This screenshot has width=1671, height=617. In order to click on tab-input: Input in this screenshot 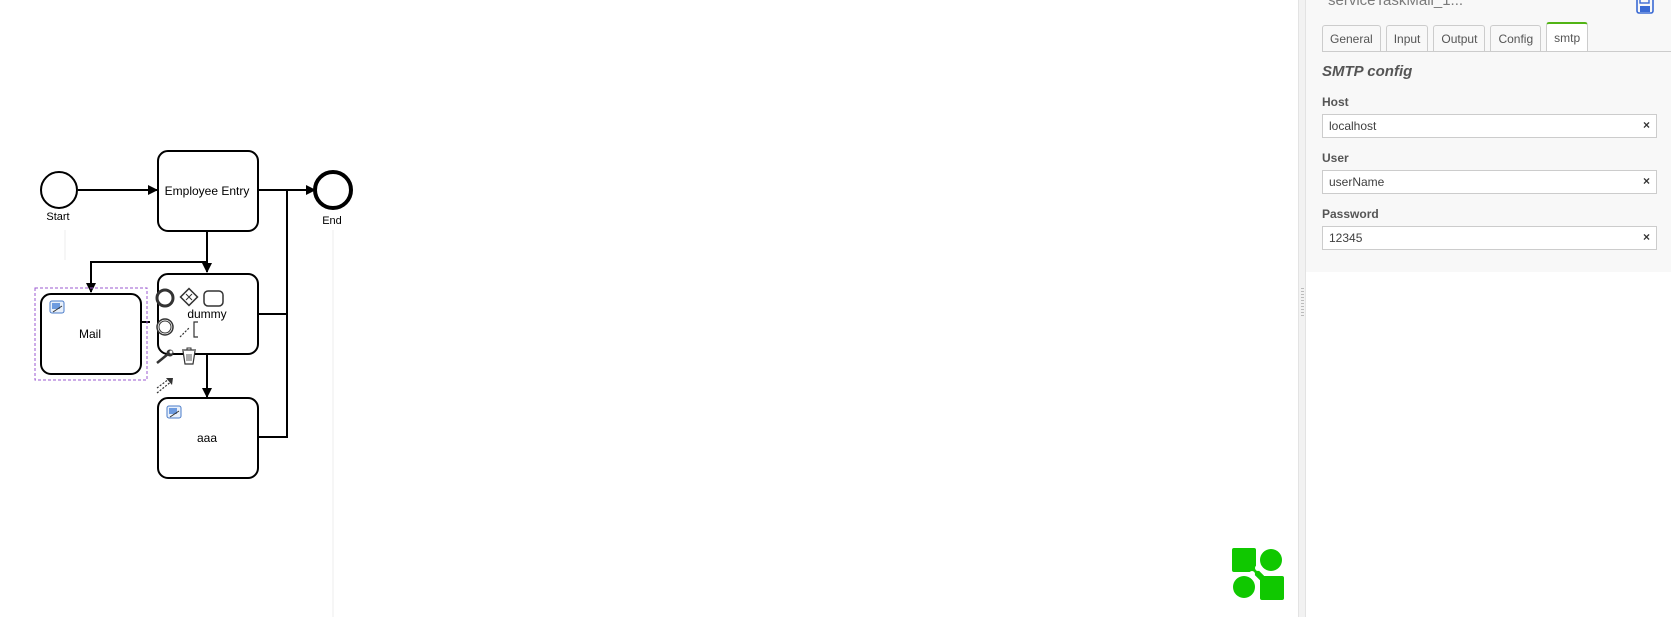, I will do `click(1407, 38)`.